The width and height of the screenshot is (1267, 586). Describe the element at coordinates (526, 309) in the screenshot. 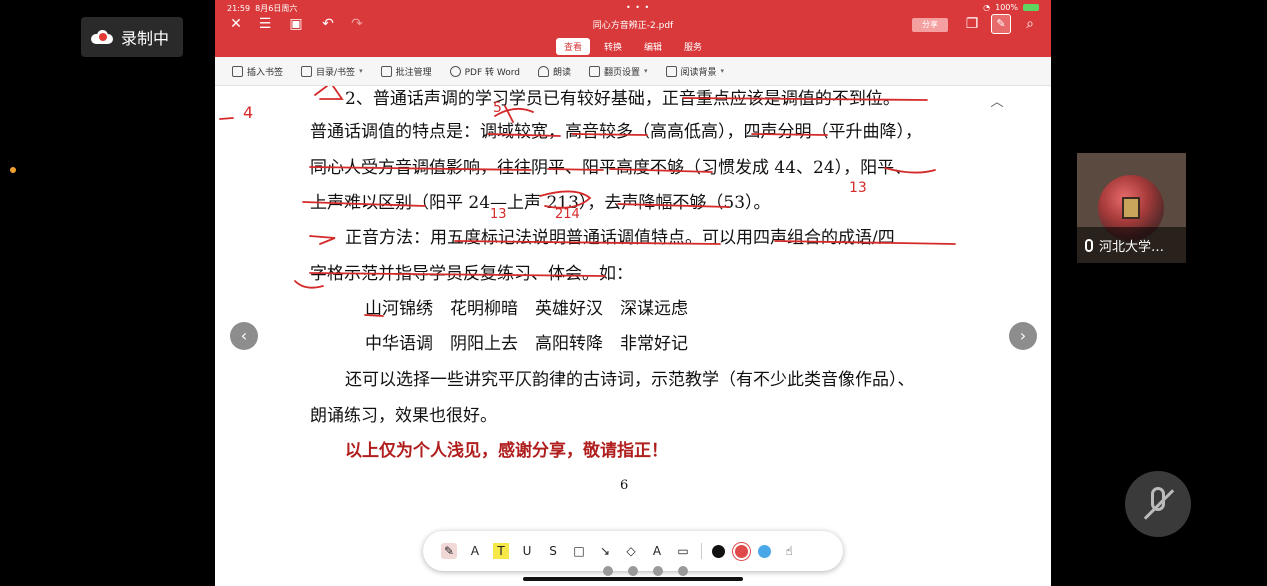

I see `doc-line-idioms-1: 山河锦绣 花明柳暗 英雄好汉 深谋远虑` at that location.